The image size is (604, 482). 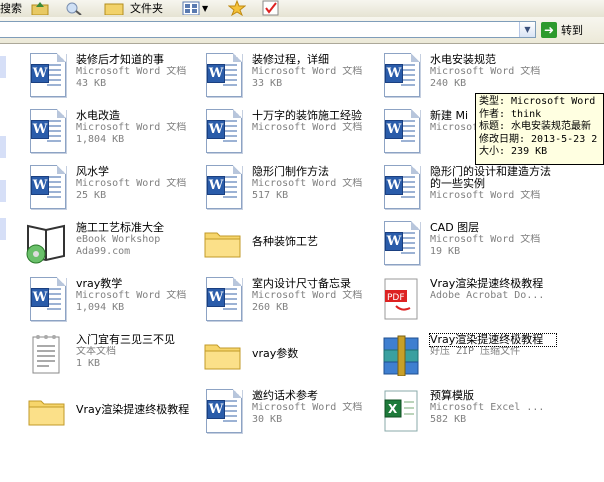 I want to click on views-button: ▼, so click(x=200, y=8).